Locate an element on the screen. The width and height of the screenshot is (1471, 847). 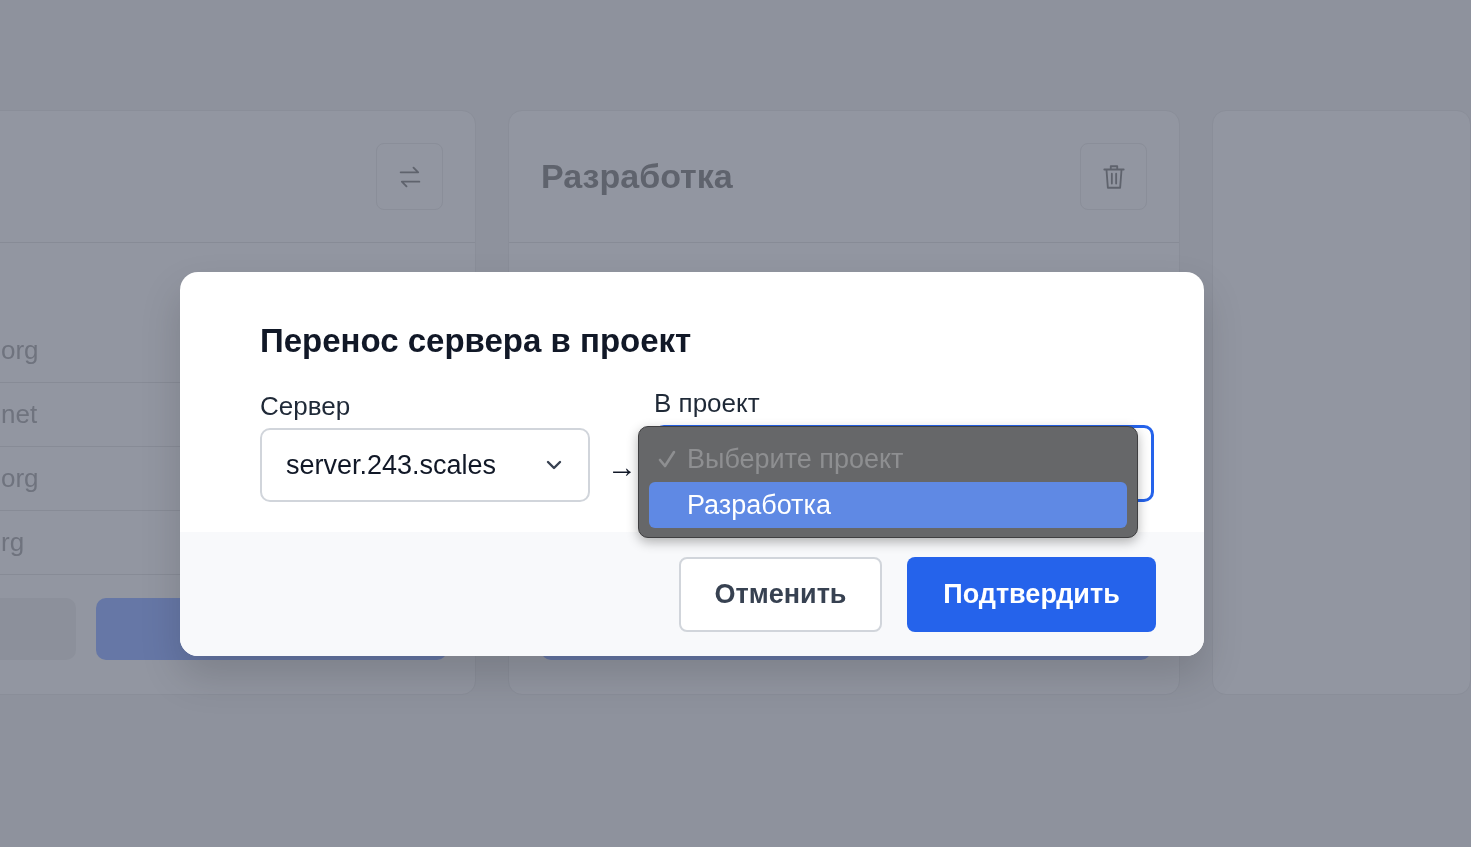
confirm-button: Подтвердить is located at coordinates (1031, 594).